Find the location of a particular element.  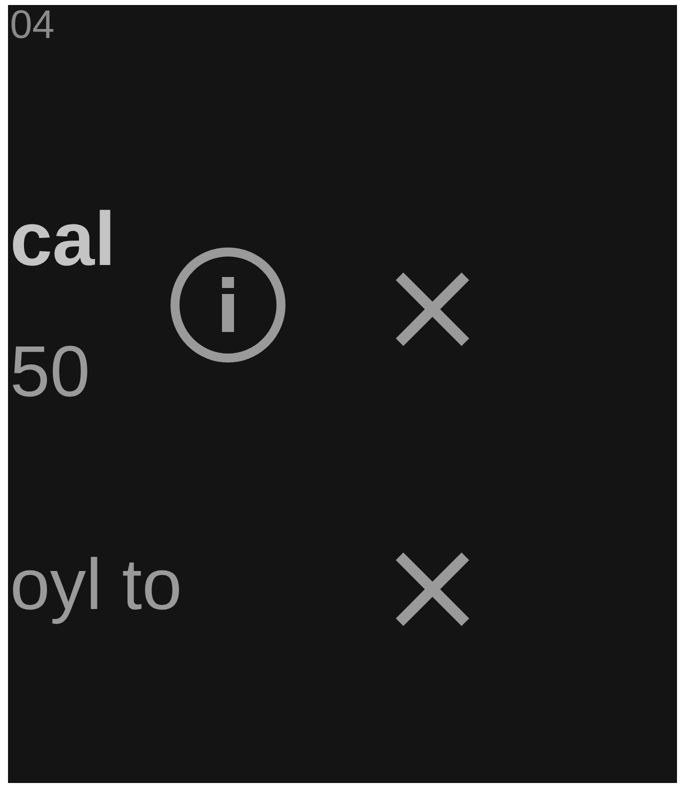

value-text: 04 is located at coordinates (32, 25).